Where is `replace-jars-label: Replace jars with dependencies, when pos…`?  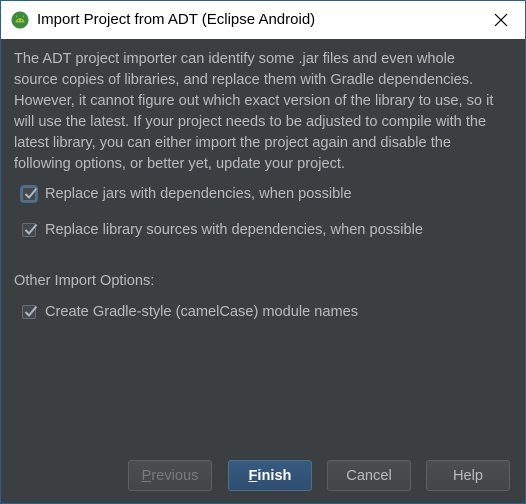 replace-jars-label: Replace jars with dependencies, when pos… is located at coordinates (198, 194).